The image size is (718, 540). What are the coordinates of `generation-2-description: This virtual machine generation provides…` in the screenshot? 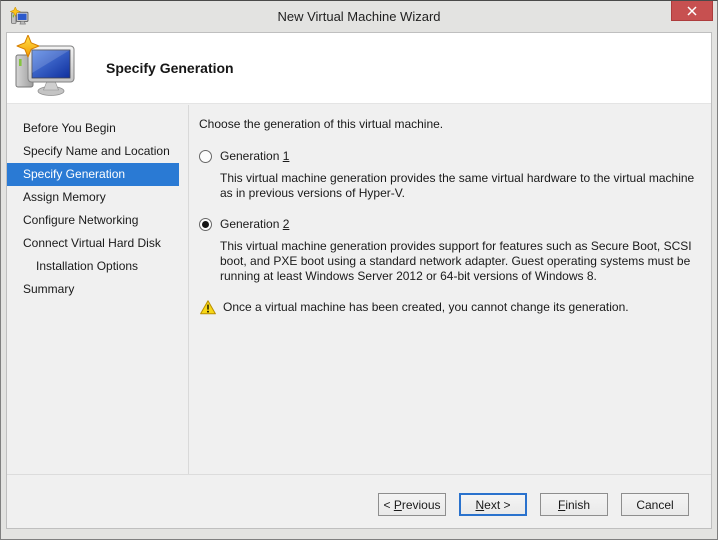 It's located at (456, 261).